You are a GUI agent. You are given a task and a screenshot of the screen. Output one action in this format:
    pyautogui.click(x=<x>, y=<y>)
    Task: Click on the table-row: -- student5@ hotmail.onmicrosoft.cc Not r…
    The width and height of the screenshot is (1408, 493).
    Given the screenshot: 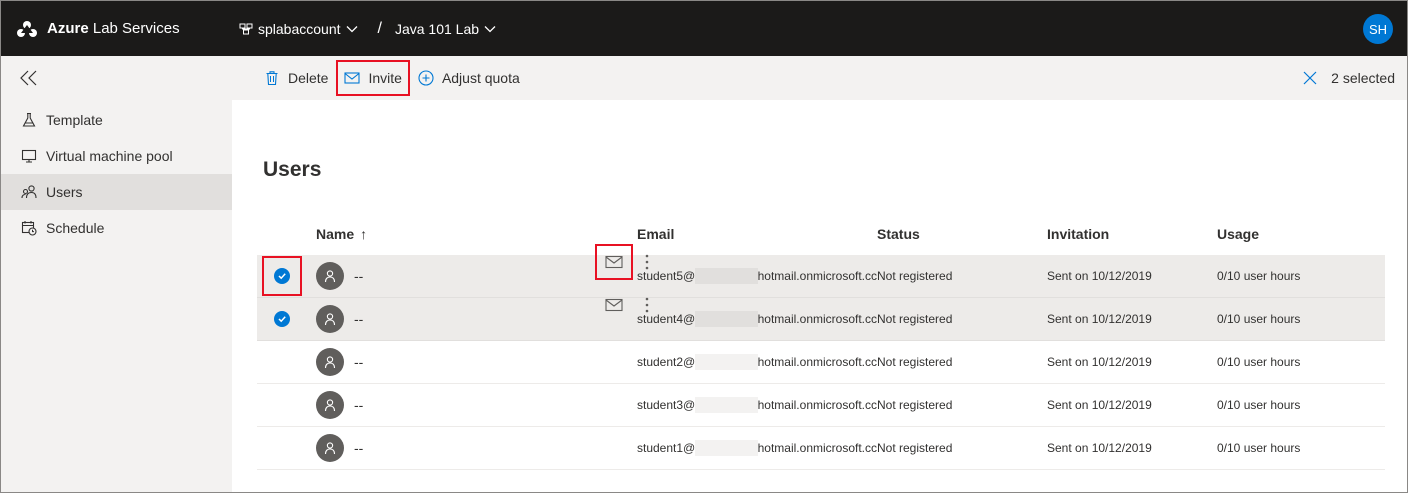 What is the action you would take?
    pyautogui.click(x=821, y=271)
    